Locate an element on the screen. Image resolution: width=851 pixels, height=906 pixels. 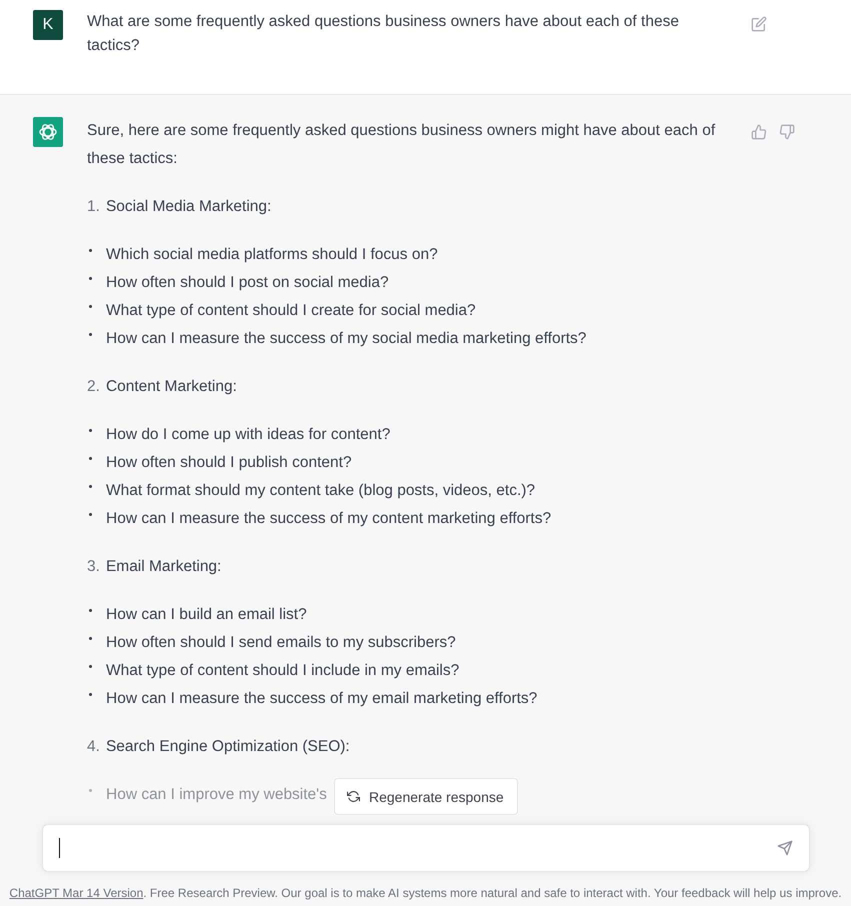
list-number: 1. is located at coordinates (93, 207).